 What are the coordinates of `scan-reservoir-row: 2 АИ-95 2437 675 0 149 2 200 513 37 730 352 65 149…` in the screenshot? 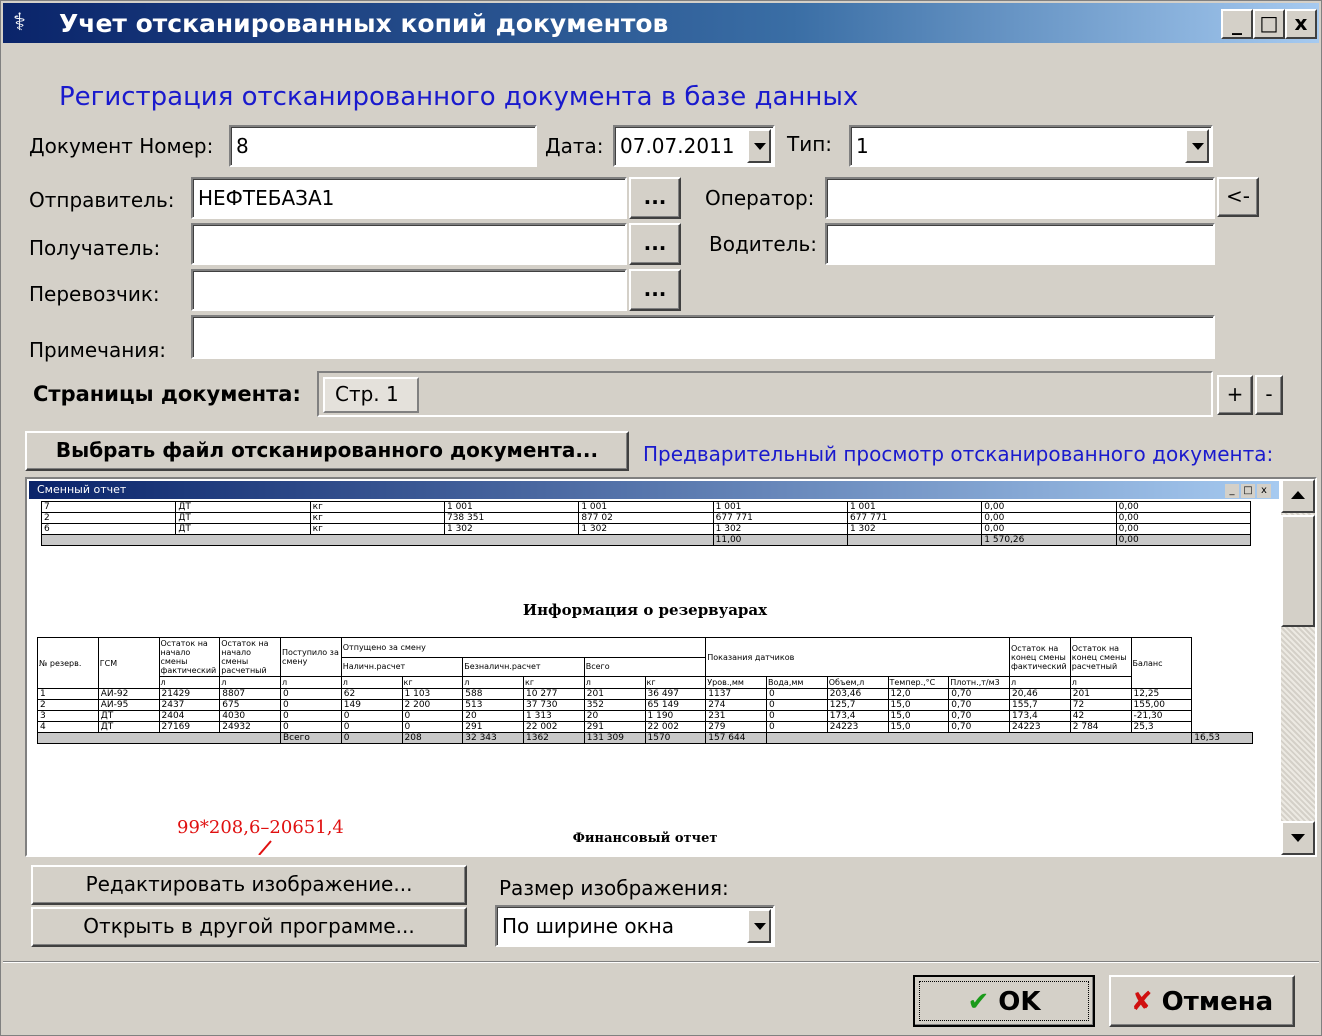 It's located at (645, 705).